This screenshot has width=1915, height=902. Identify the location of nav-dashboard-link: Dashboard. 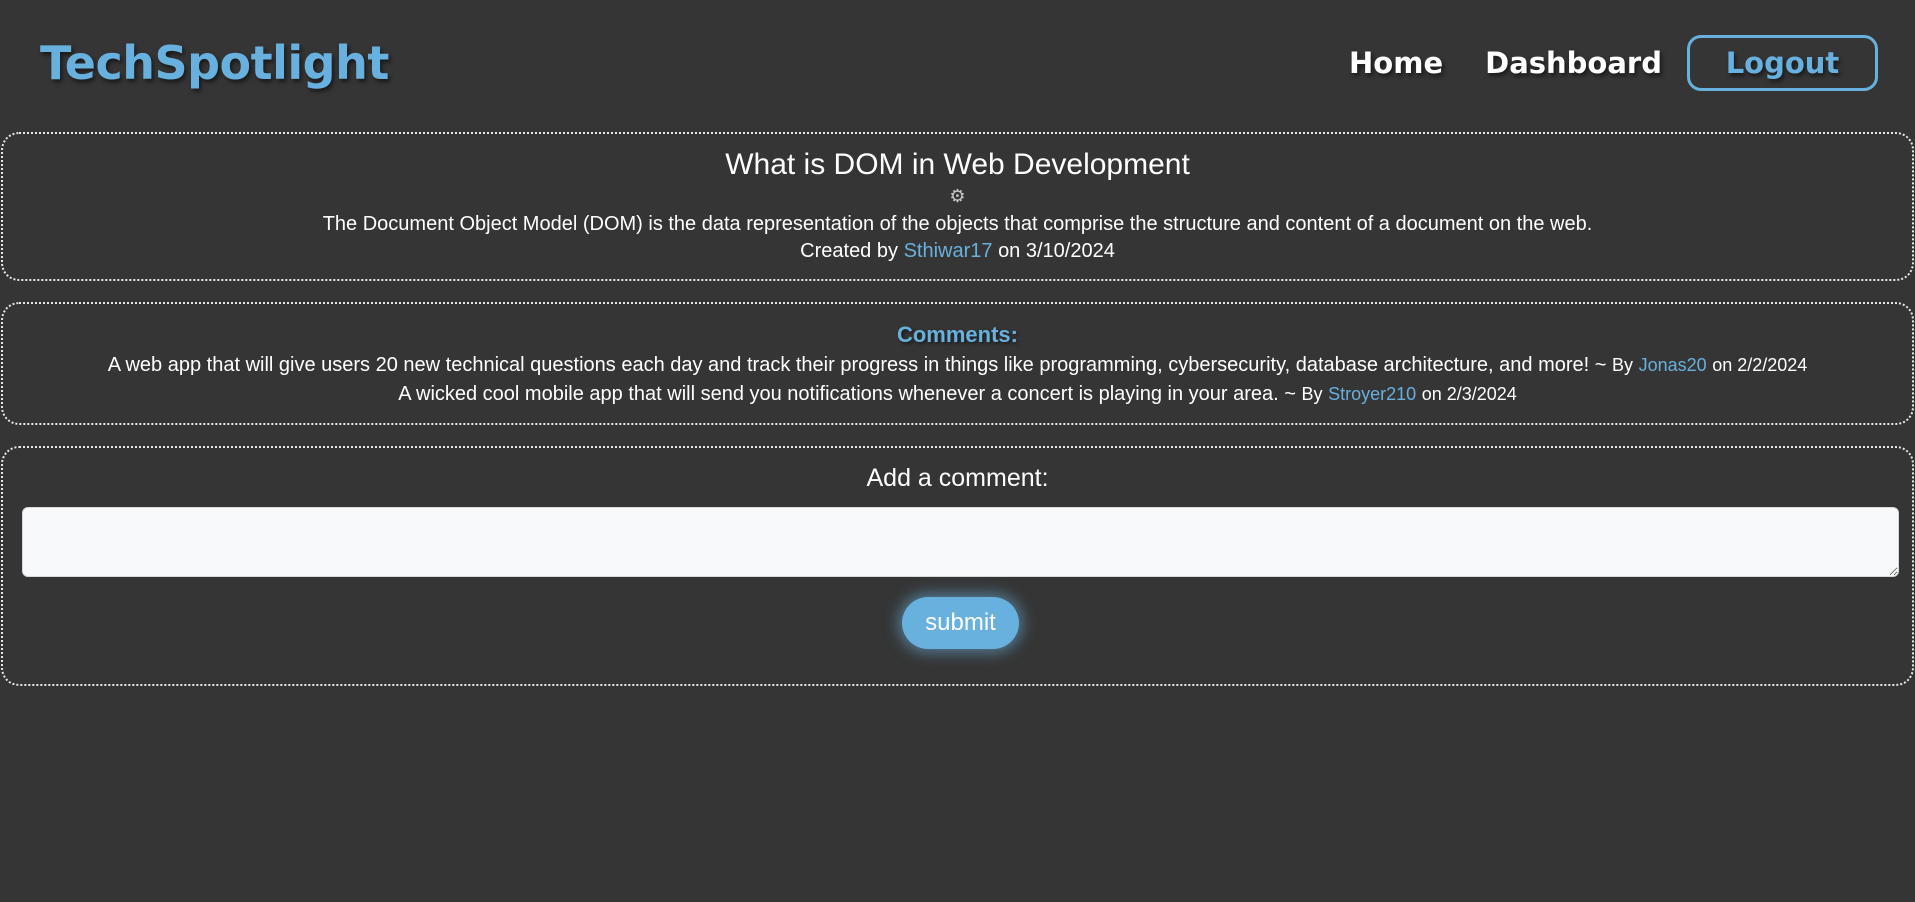
(1573, 63).